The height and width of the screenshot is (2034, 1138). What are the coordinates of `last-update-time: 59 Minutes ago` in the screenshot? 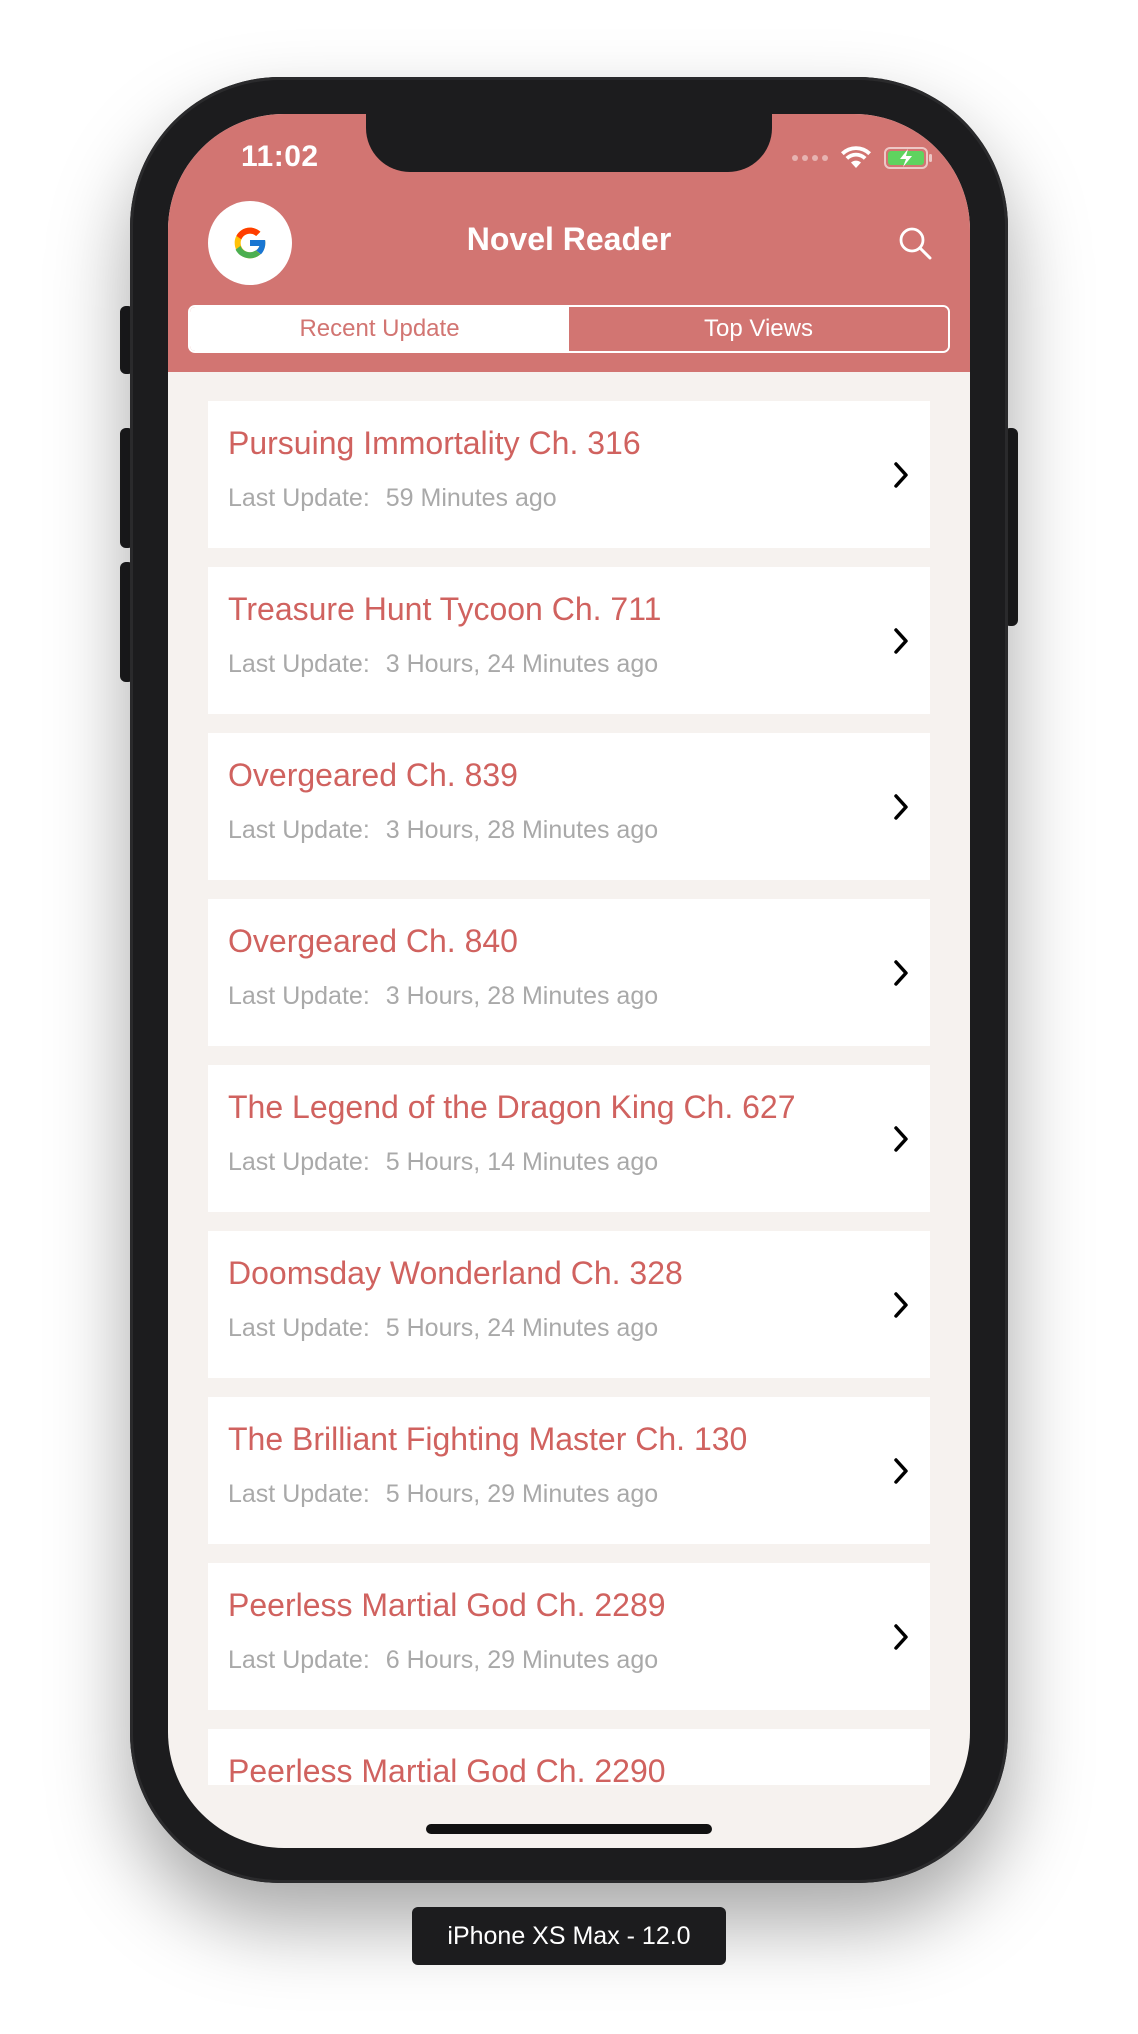 It's located at (471, 498).